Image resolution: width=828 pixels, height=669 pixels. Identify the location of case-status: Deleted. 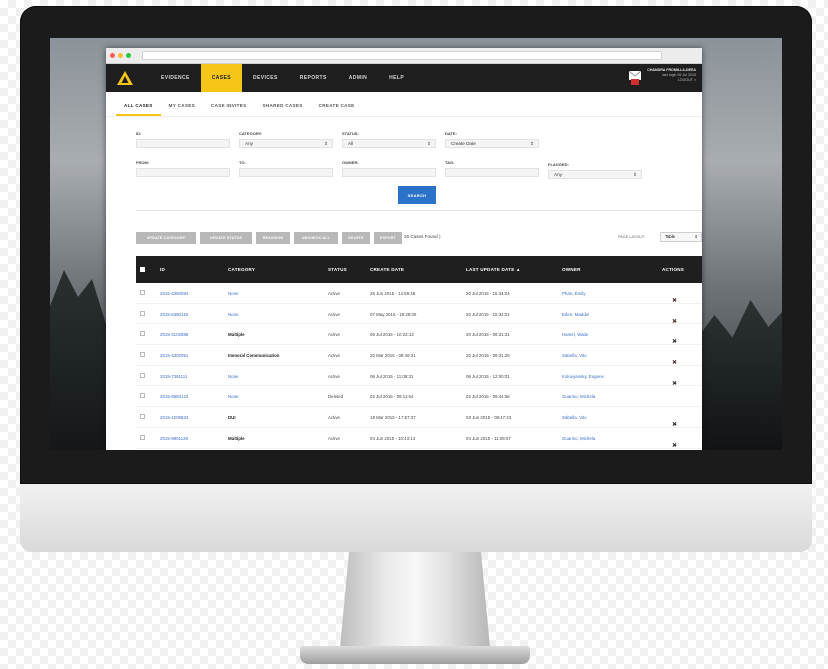
(336, 397).